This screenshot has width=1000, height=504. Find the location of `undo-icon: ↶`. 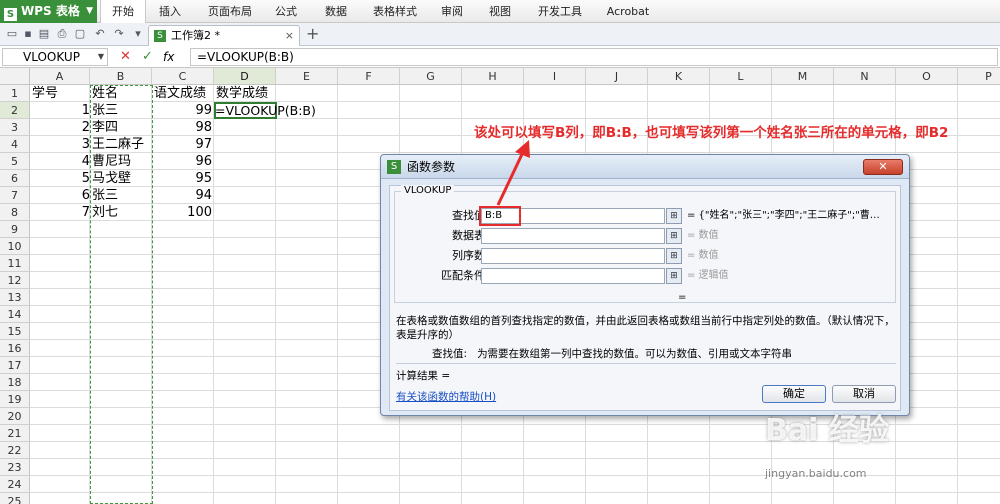

undo-icon: ↶ is located at coordinates (100, 34).